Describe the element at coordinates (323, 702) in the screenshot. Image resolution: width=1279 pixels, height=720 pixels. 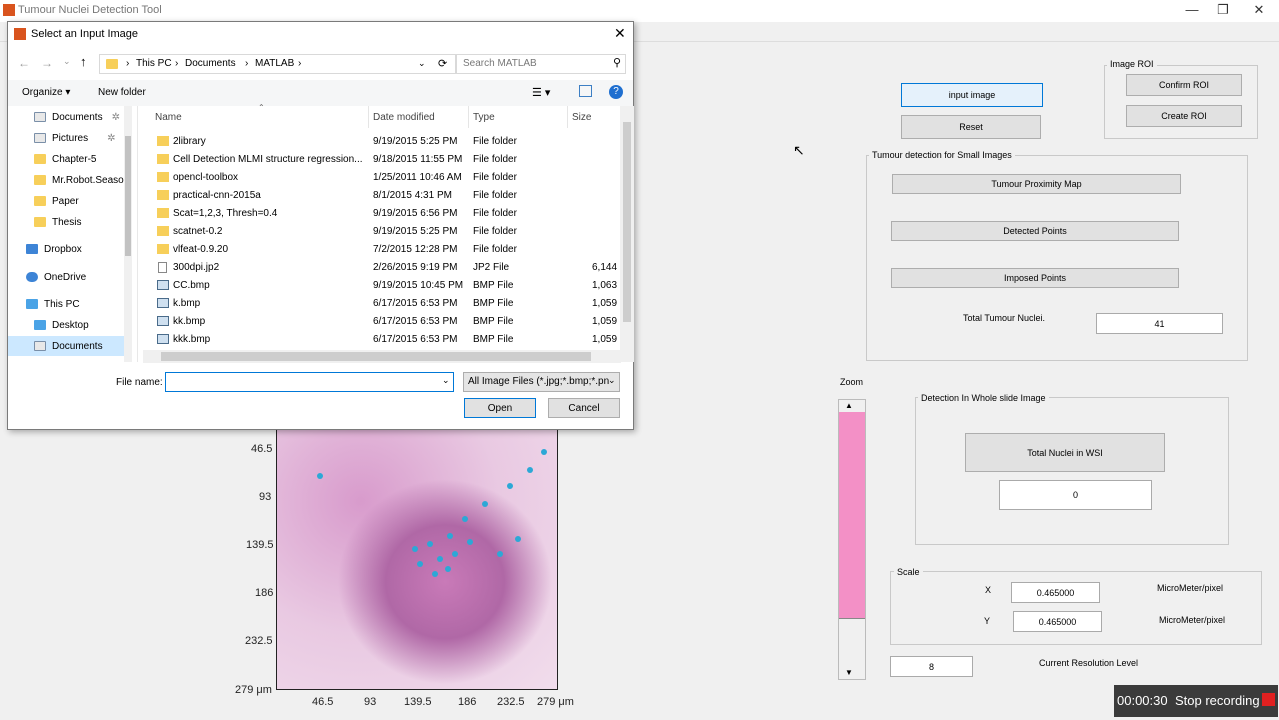
I see `x-tick: 46.5` at that location.